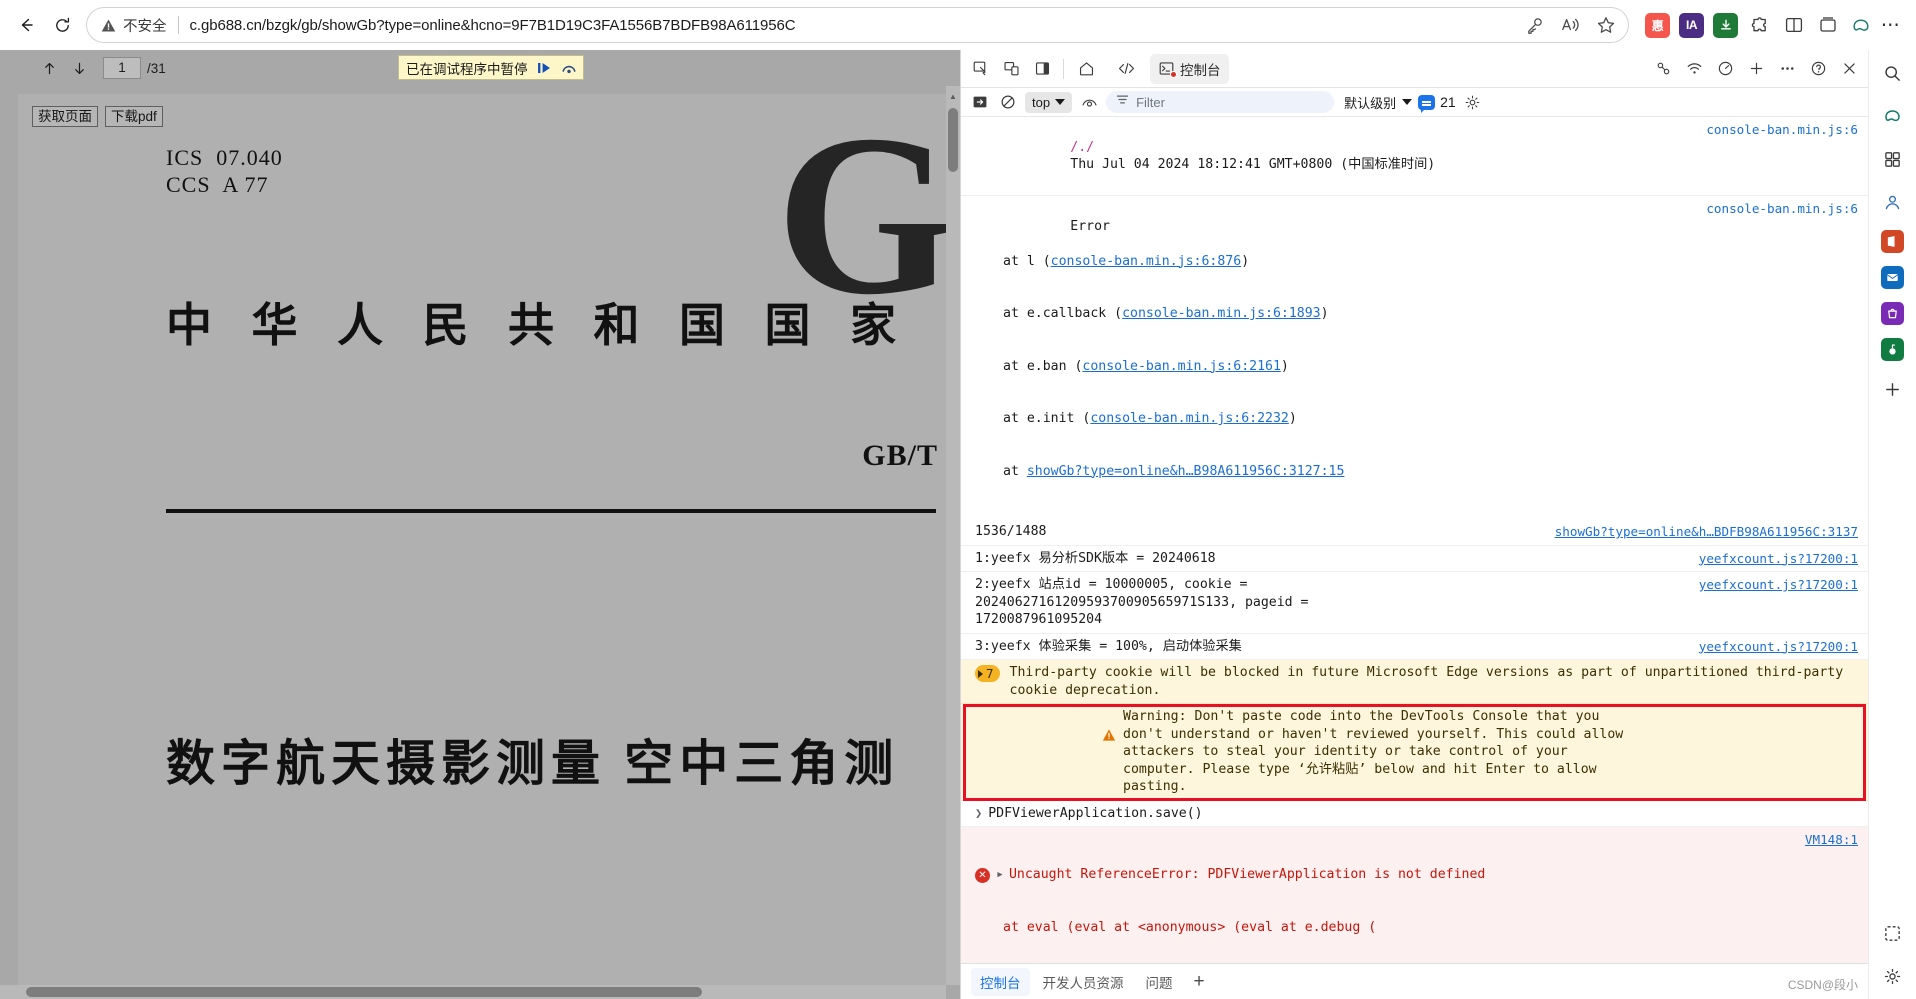 The width and height of the screenshot is (1916, 999). Describe the element at coordinates (1181, 366) in the screenshot. I see `stack-link-2: console-ban.min.js:6:2161` at that location.